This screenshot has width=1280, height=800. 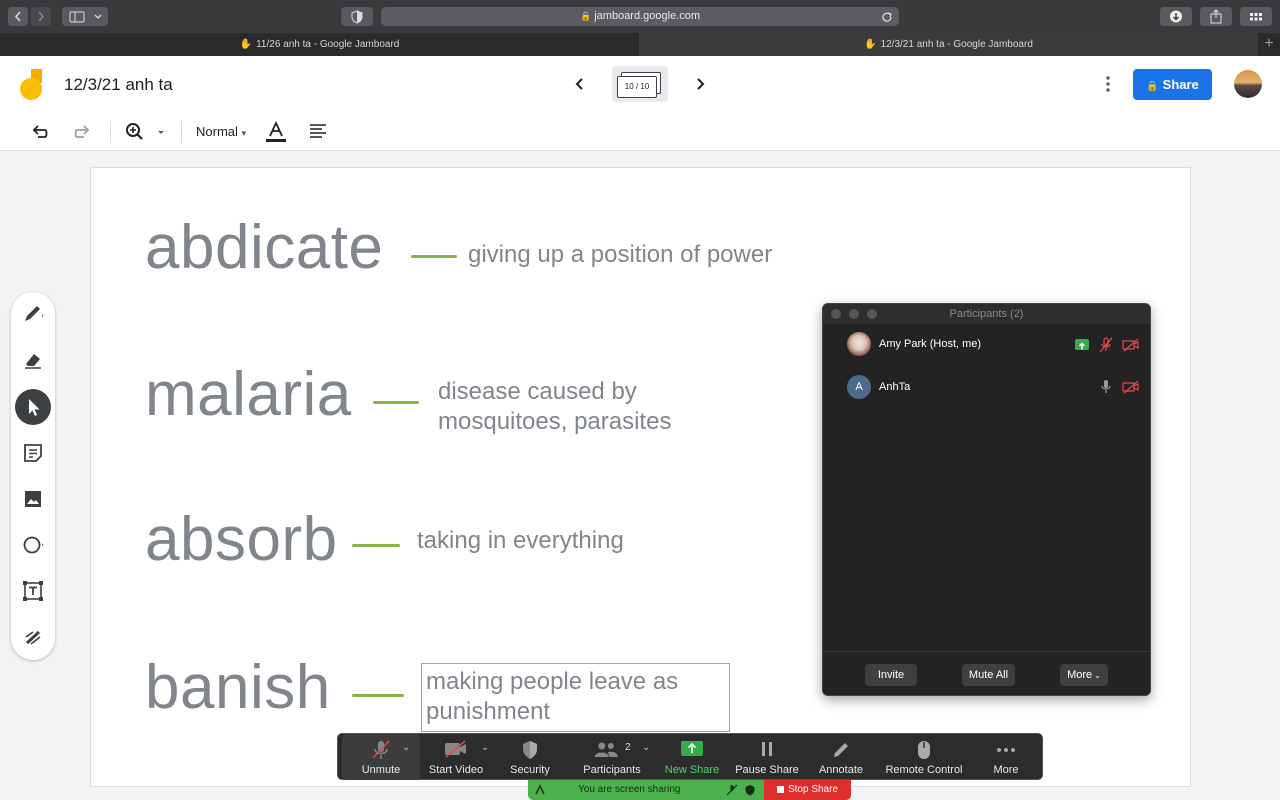 I want to click on address-bar: 🔒 jamboard.google.com, so click(x=640, y=16).